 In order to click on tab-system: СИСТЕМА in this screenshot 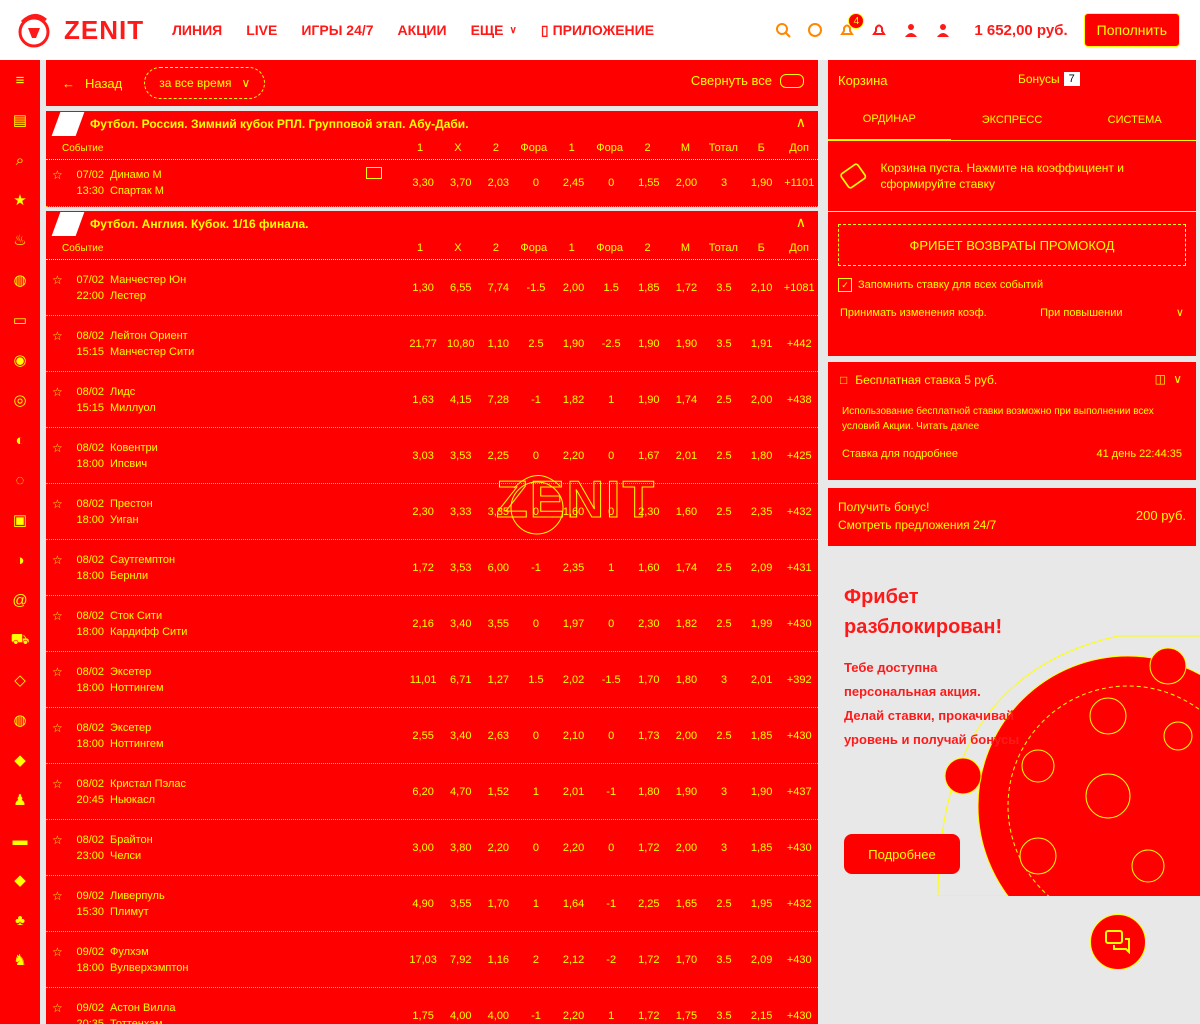, I will do `click(1134, 120)`.